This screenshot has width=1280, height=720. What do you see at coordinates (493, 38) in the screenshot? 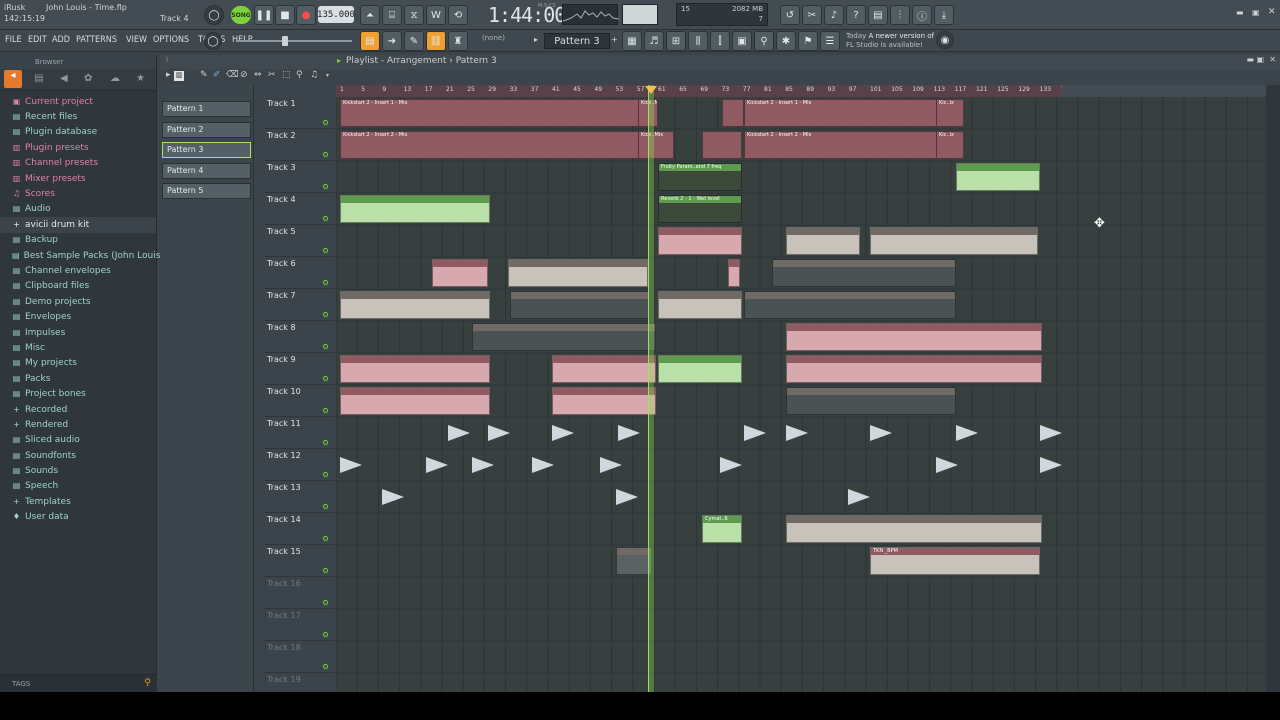
I see `none-selector: (none)` at bounding box center [493, 38].